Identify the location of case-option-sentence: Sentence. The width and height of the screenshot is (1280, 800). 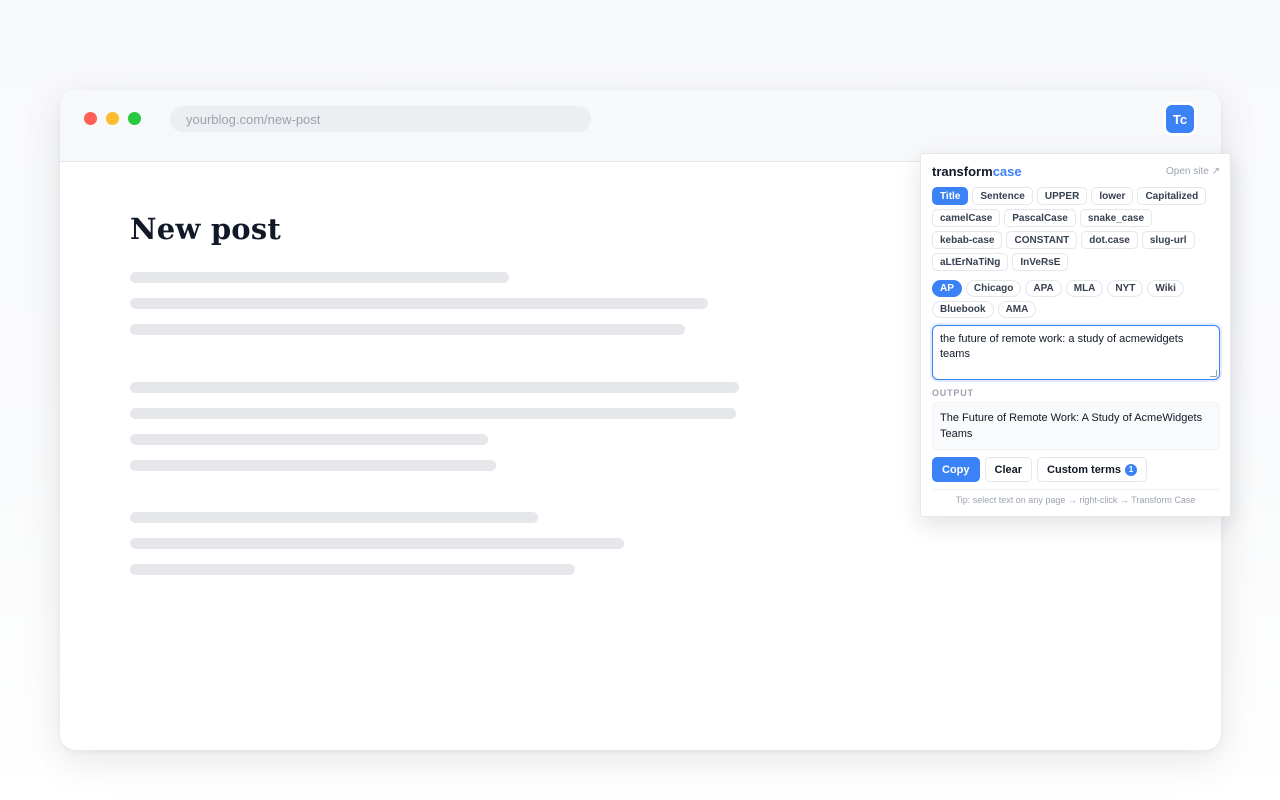
(1002, 196).